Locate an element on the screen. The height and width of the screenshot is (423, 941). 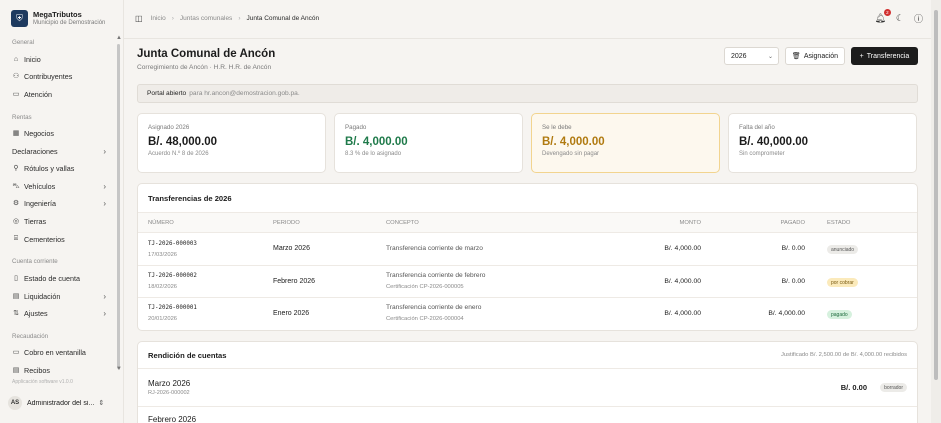
section-general: General is located at coordinates (23, 42).